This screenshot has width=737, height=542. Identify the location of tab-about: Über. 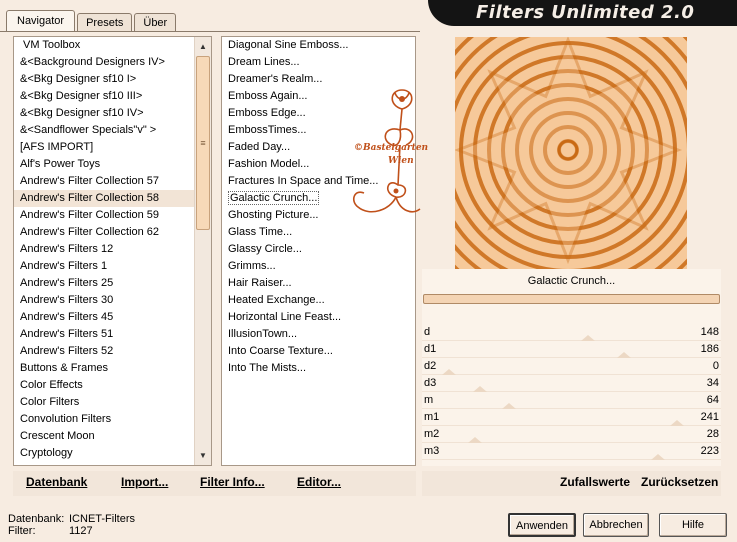
(155, 22).